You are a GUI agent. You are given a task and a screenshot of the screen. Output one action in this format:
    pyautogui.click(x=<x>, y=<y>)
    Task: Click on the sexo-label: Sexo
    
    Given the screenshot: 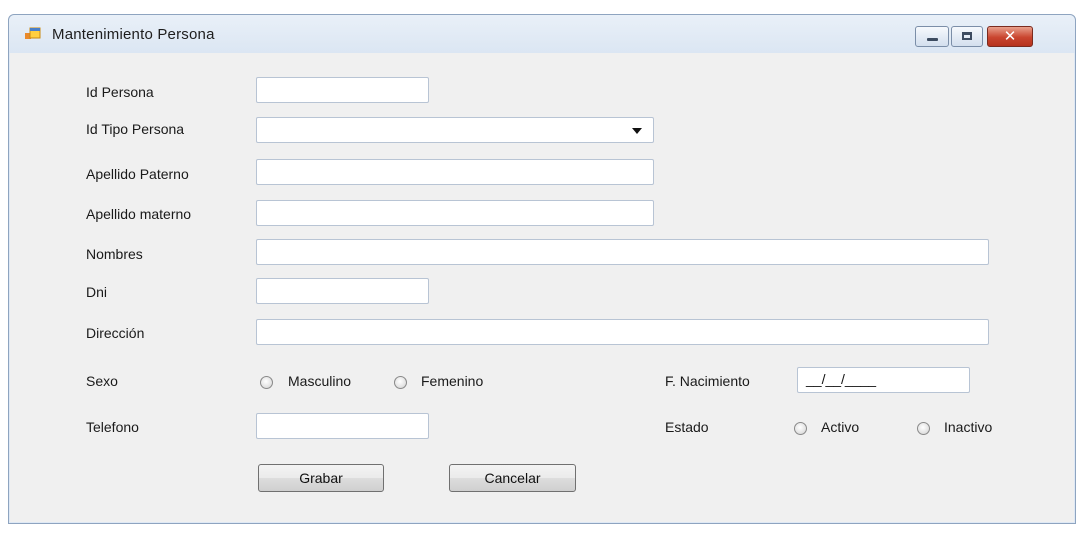 What is the action you would take?
    pyautogui.click(x=102, y=381)
    